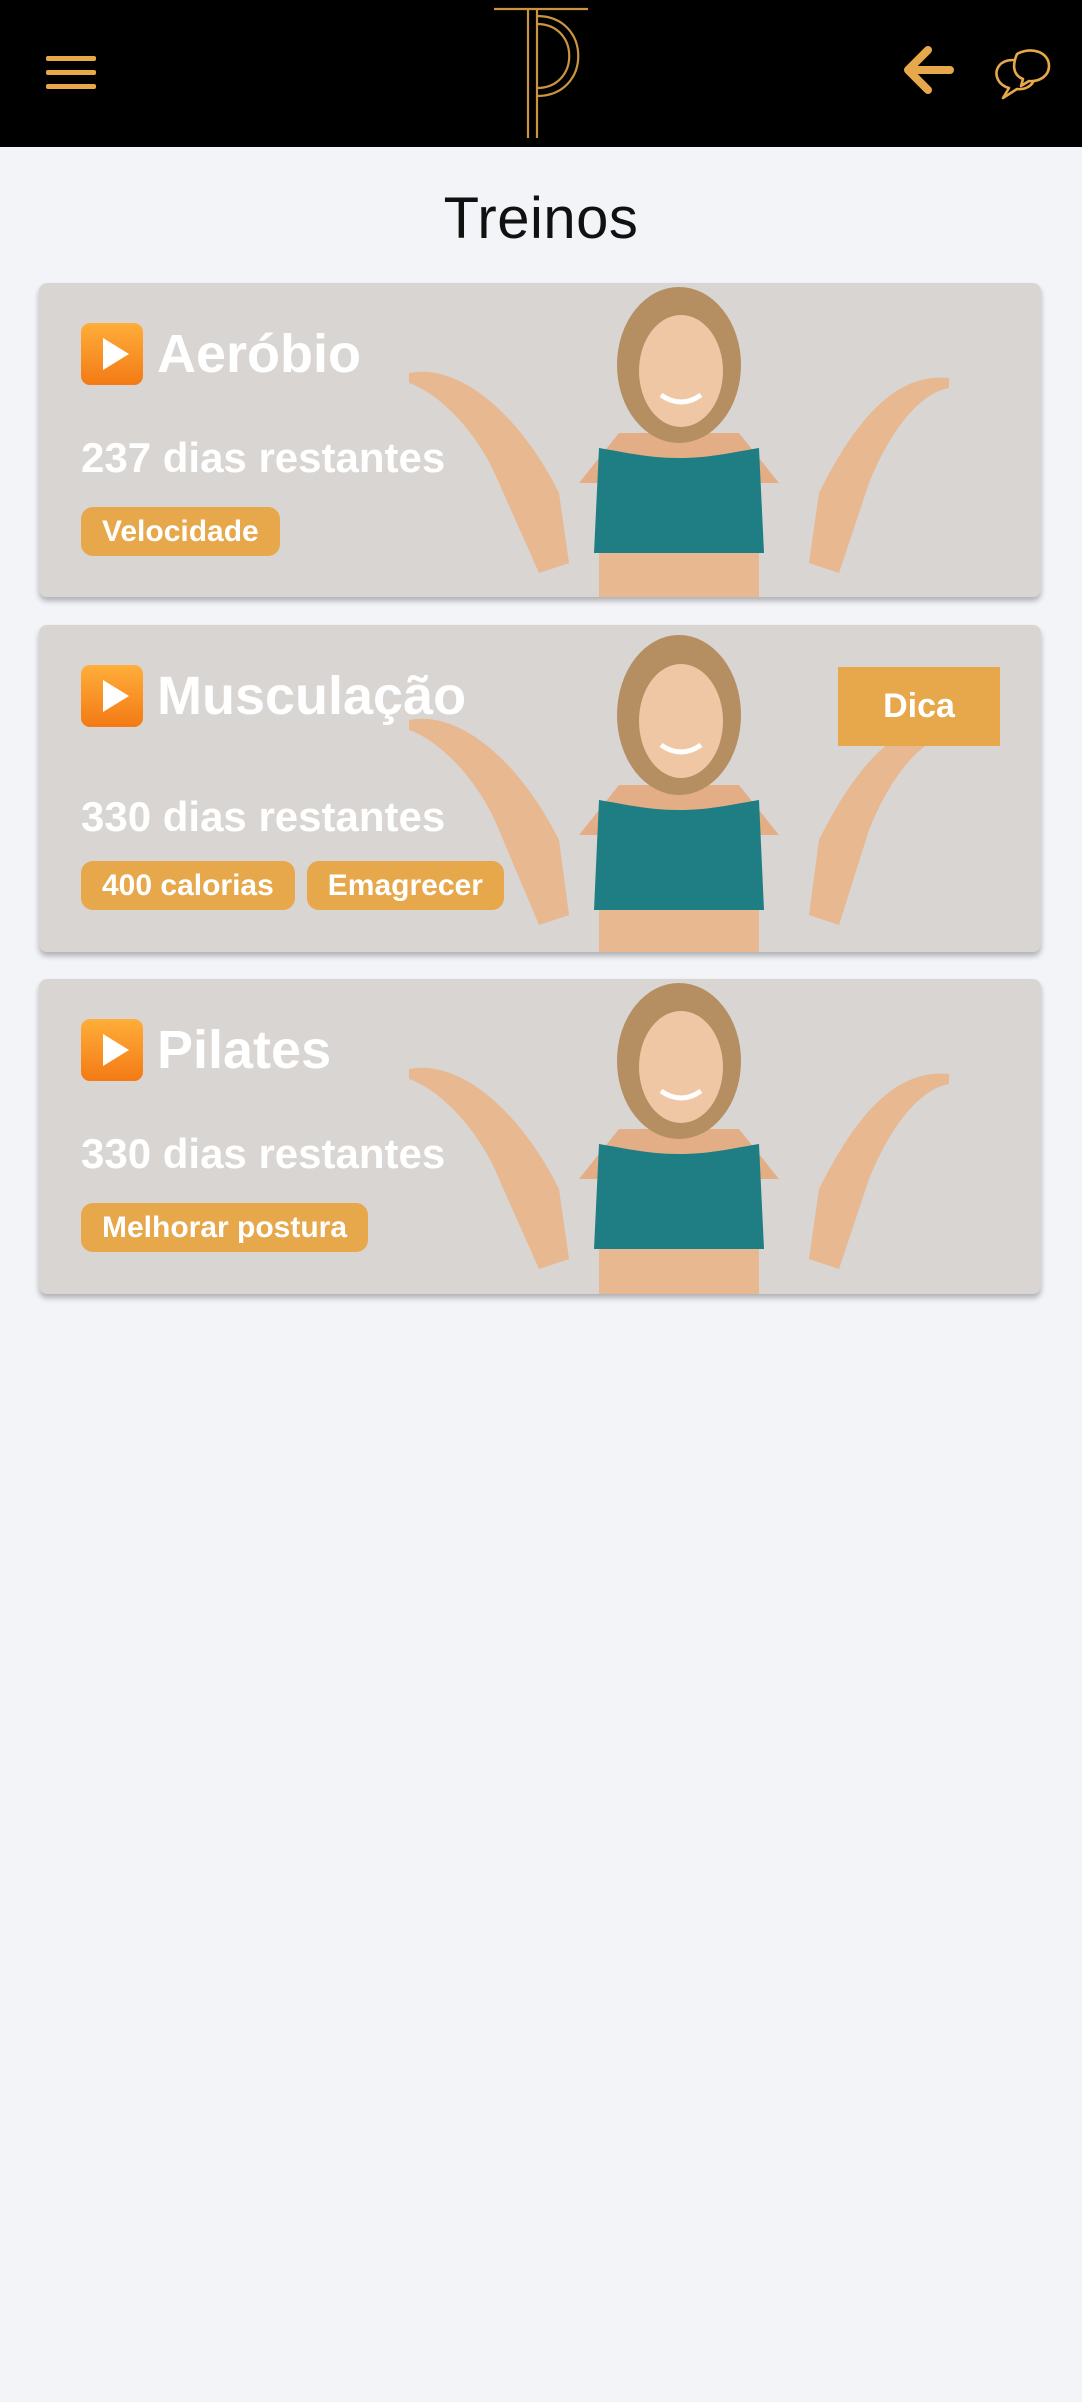  What do you see at coordinates (541, 218) in the screenshot?
I see `page-title: Treinos` at bounding box center [541, 218].